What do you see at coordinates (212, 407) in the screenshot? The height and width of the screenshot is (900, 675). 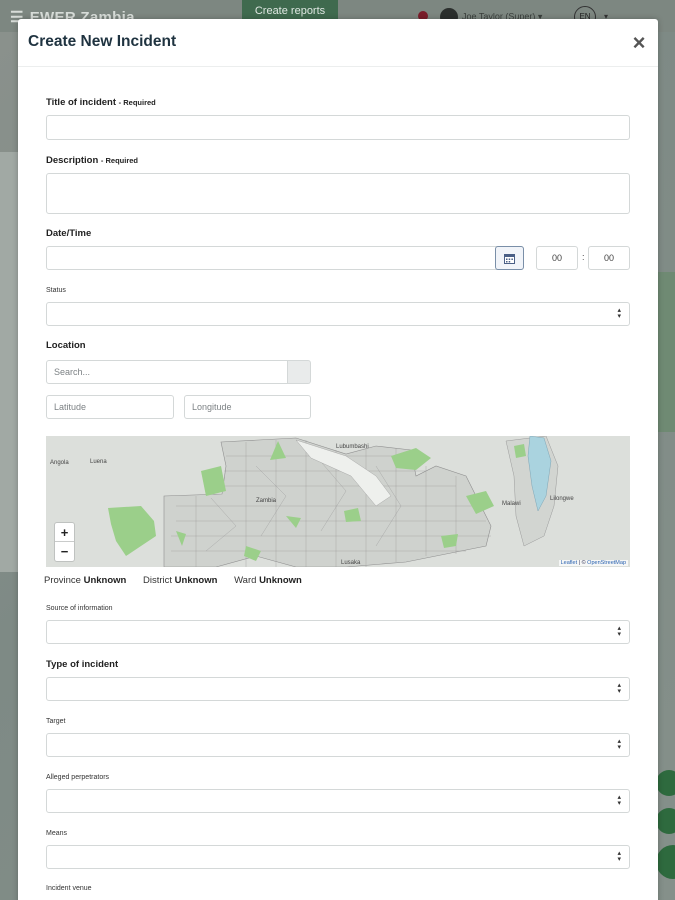 I see `longitude-placeholder: Longitude` at bounding box center [212, 407].